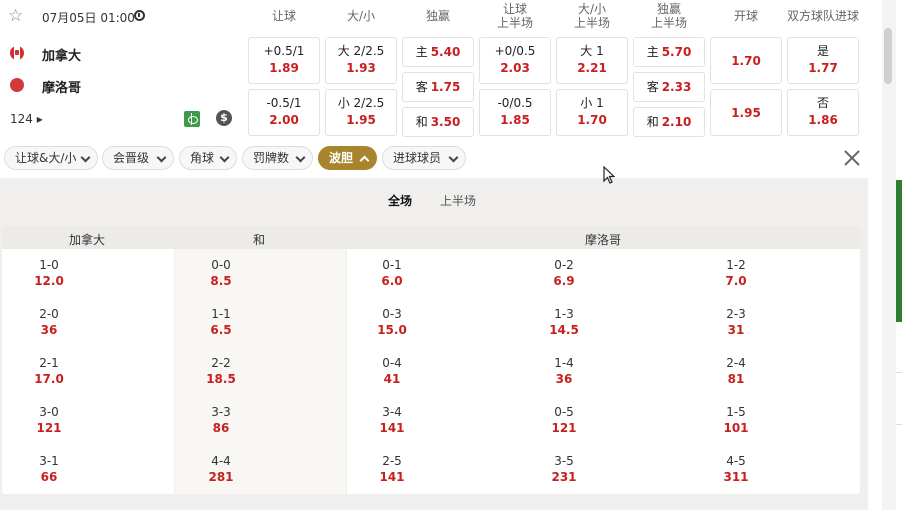 The image size is (902, 510). Describe the element at coordinates (424, 158) in the screenshot. I see `filter-chip: 进球球员` at that location.